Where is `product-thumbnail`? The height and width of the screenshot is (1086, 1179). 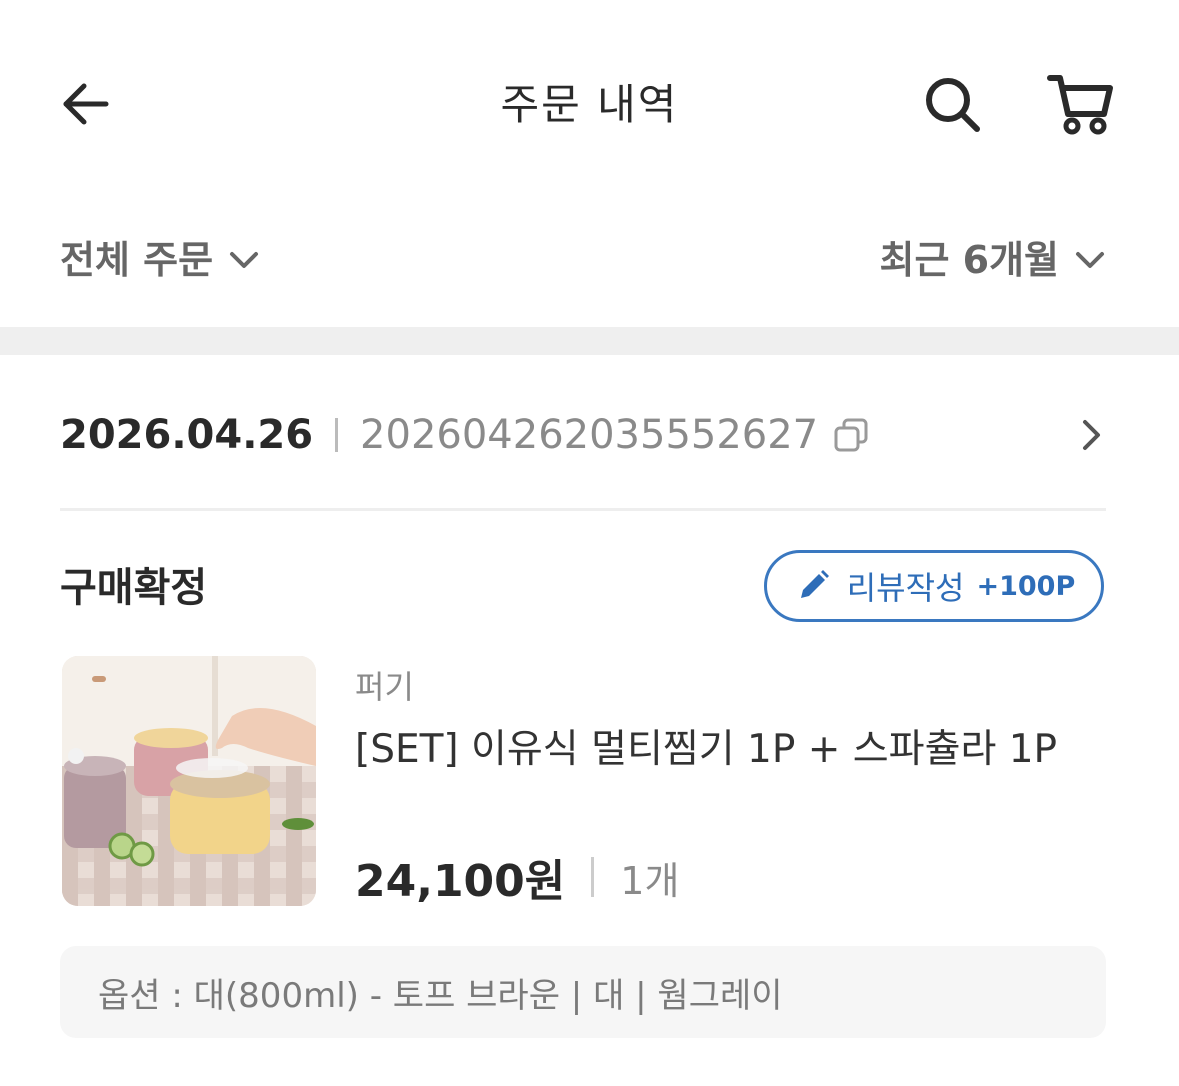
product-thumbnail is located at coordinates (189, 781).